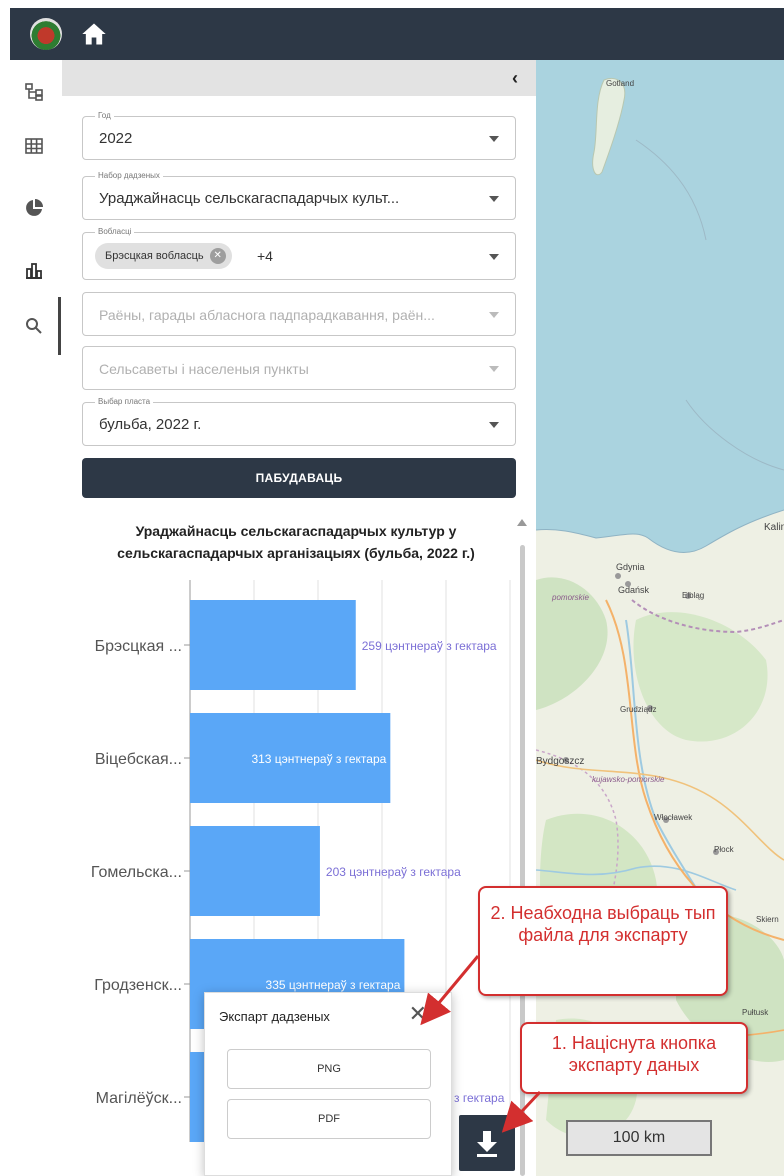  What do you see at coordinates (299, 78) in the screenshot?
I see `panel-header: ‹` at bounding box center [299, 78].